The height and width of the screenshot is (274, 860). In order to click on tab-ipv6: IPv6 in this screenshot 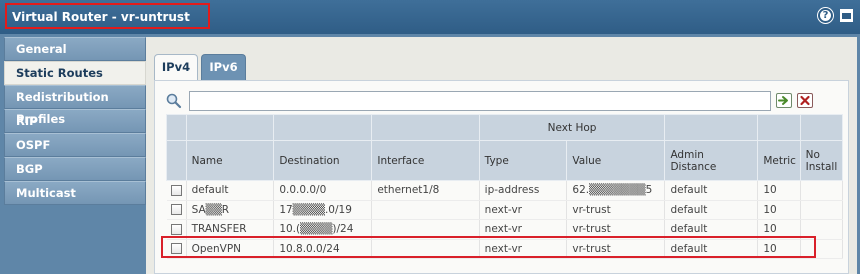, I will do `click(223, 67)`.